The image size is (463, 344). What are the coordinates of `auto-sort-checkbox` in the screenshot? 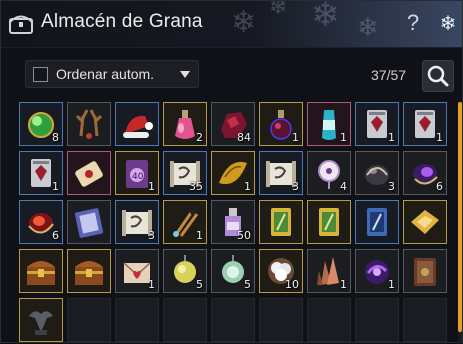 It's located at (40, 74).